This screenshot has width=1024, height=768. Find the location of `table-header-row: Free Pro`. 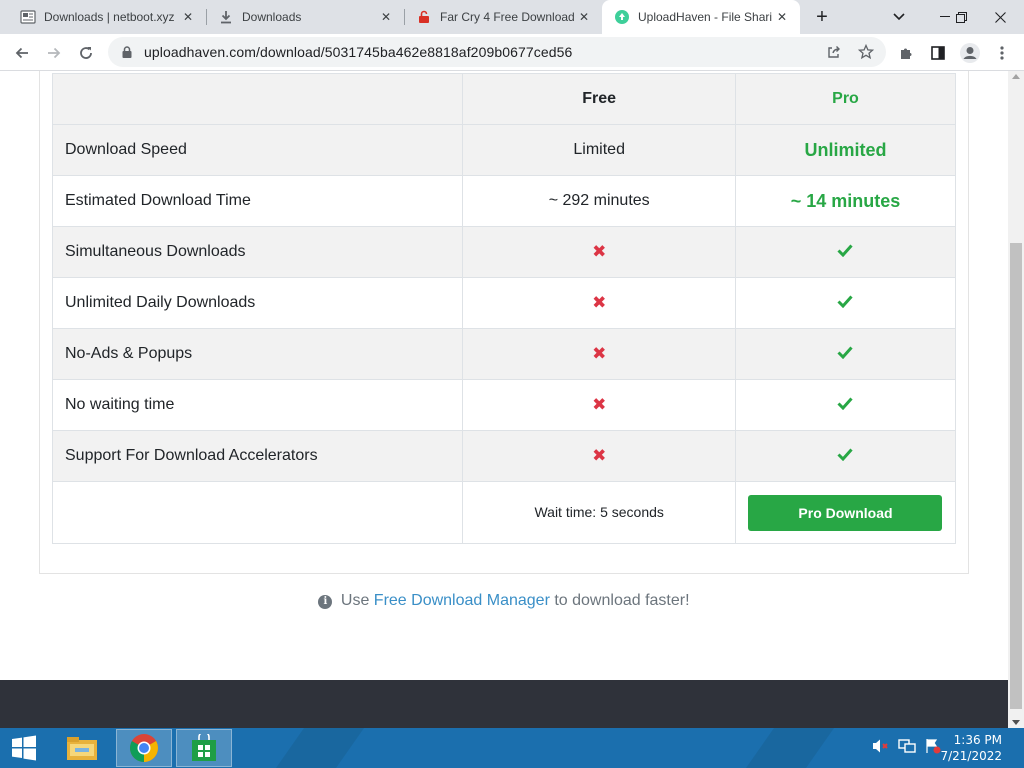

table-header-row: Free Pro is located at coordinates (504, 99).